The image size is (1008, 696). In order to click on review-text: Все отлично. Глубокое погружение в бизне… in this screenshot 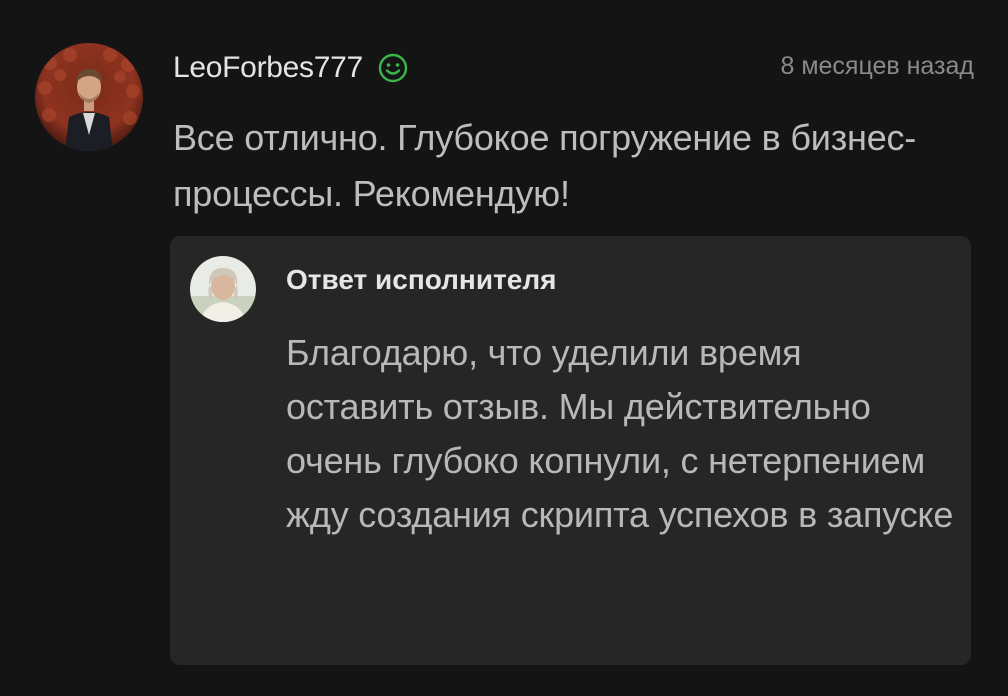, I will do `click(545, 165)`.